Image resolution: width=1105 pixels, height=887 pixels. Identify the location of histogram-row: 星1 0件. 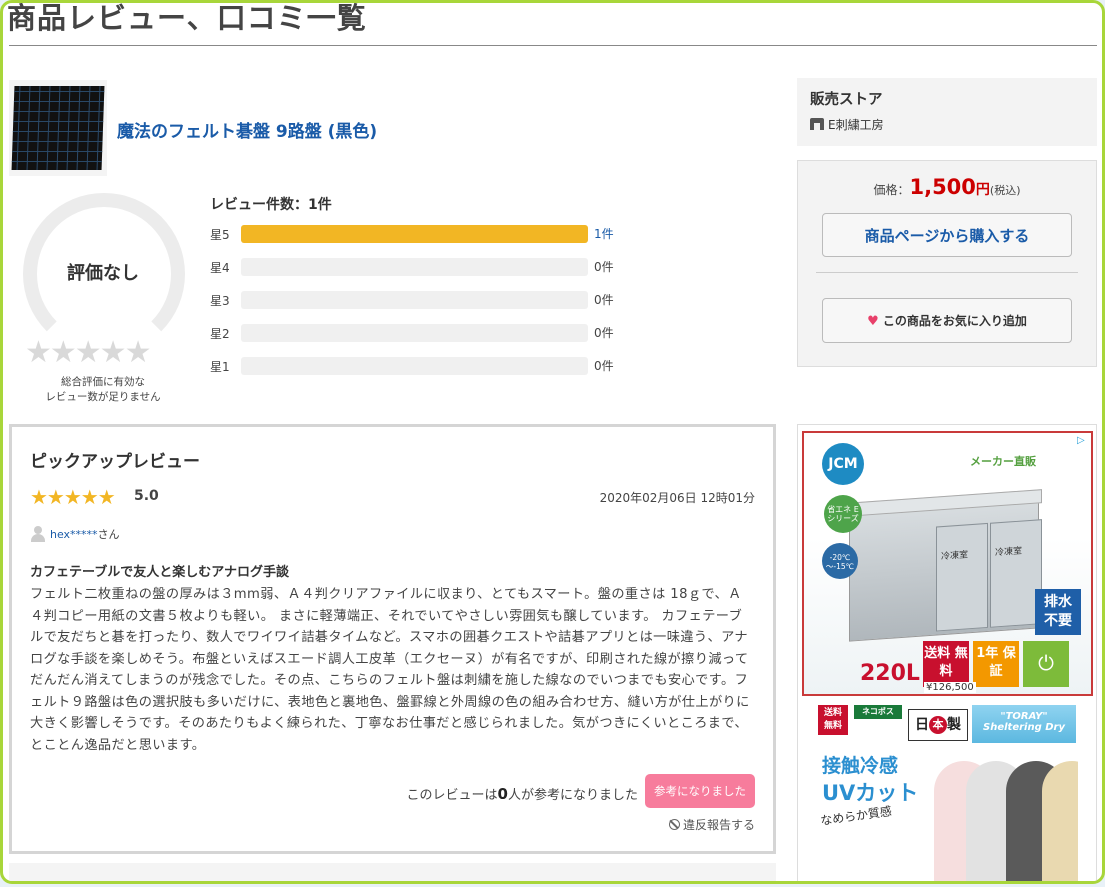
(420, 366).